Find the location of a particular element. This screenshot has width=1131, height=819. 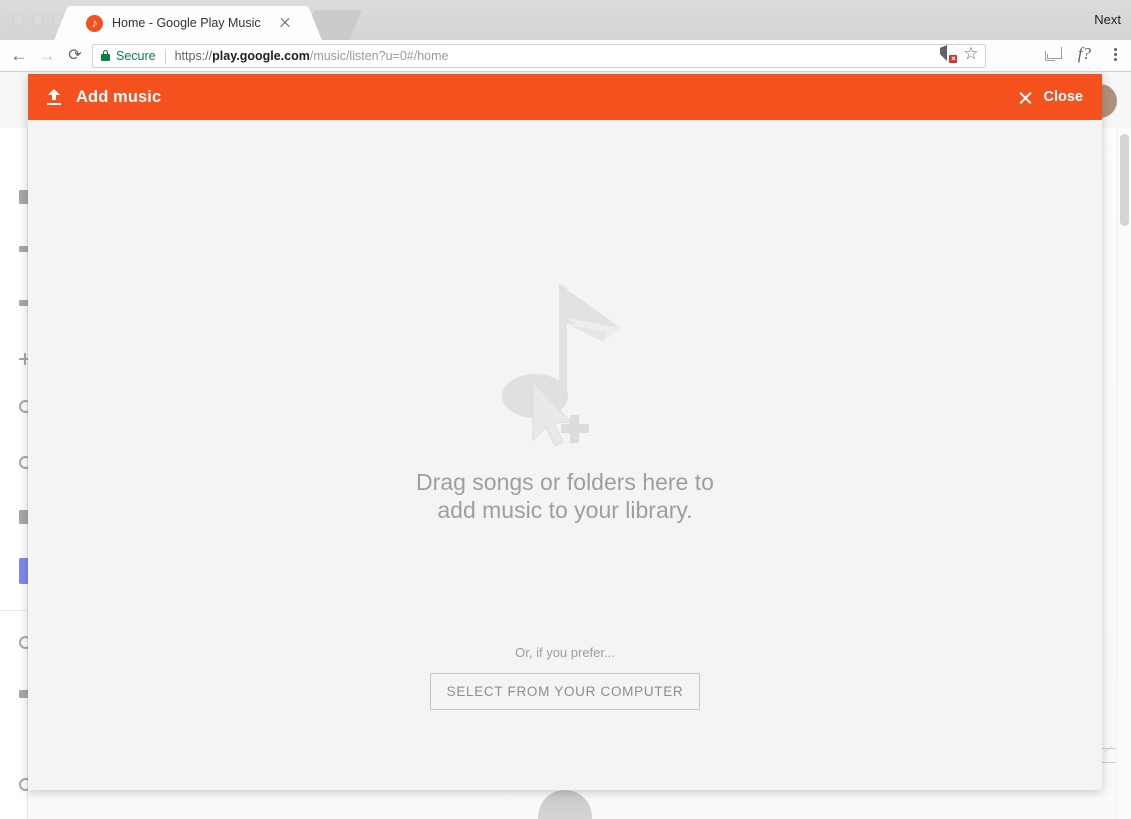

upload-icon is located at coordinates (54, 97).